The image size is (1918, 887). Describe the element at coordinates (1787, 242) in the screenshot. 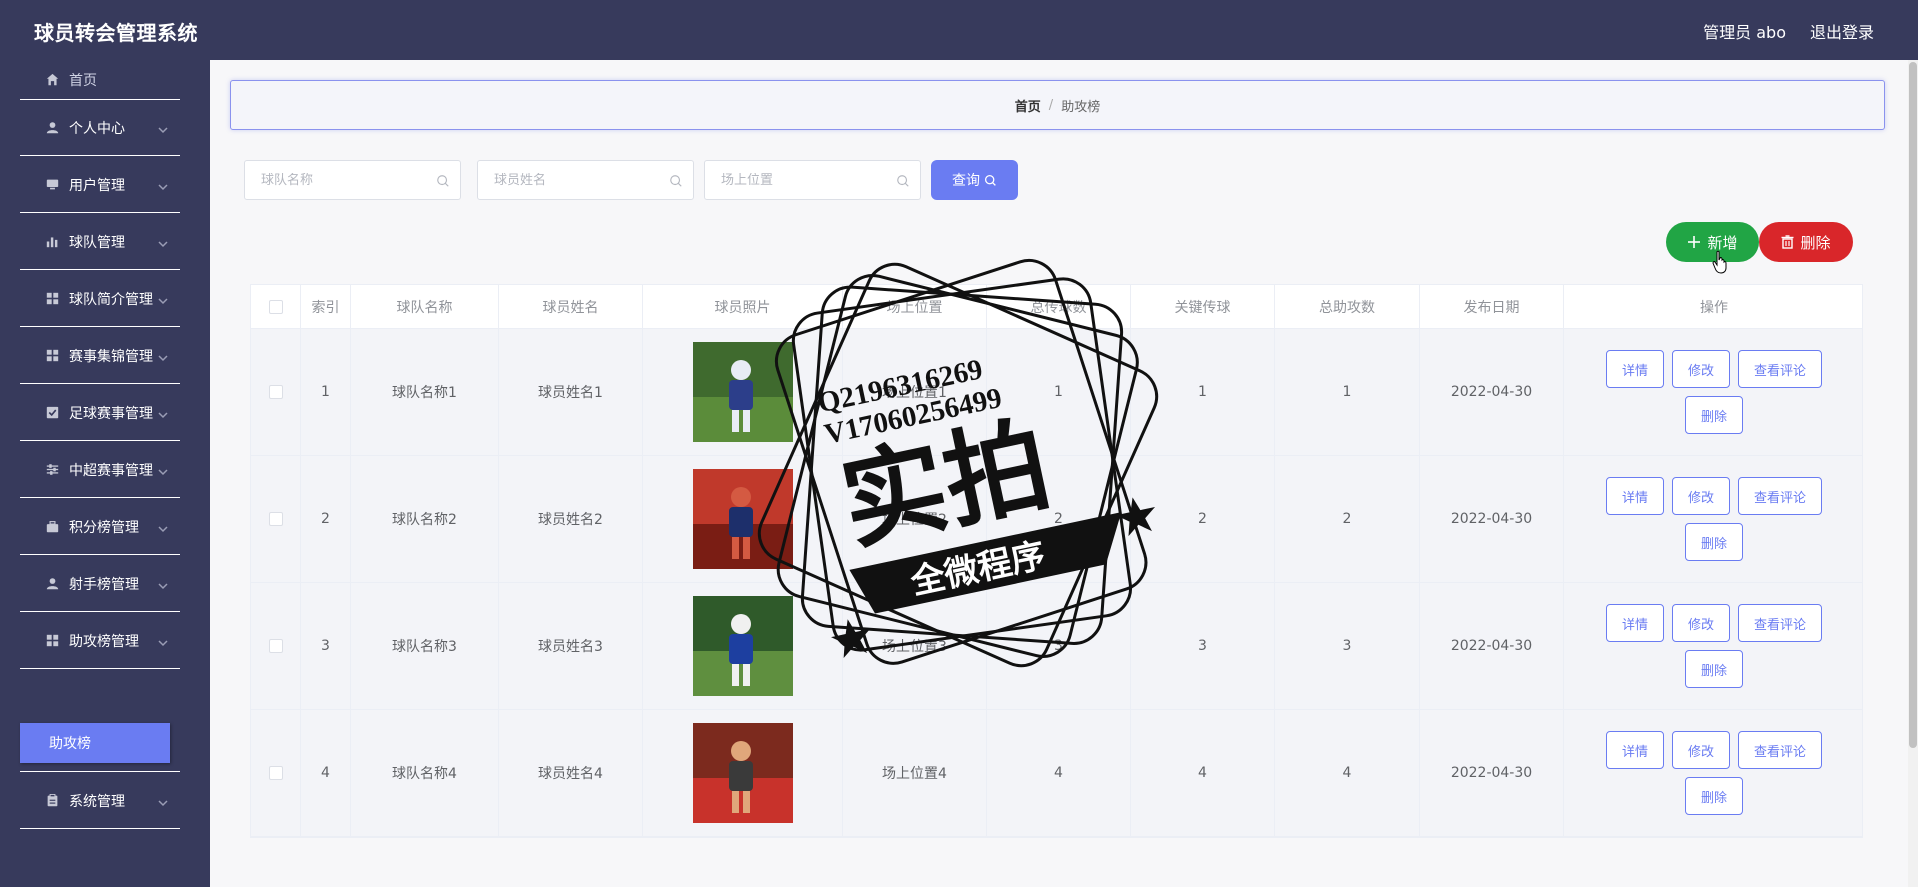

I see `trash-icon` at that location.